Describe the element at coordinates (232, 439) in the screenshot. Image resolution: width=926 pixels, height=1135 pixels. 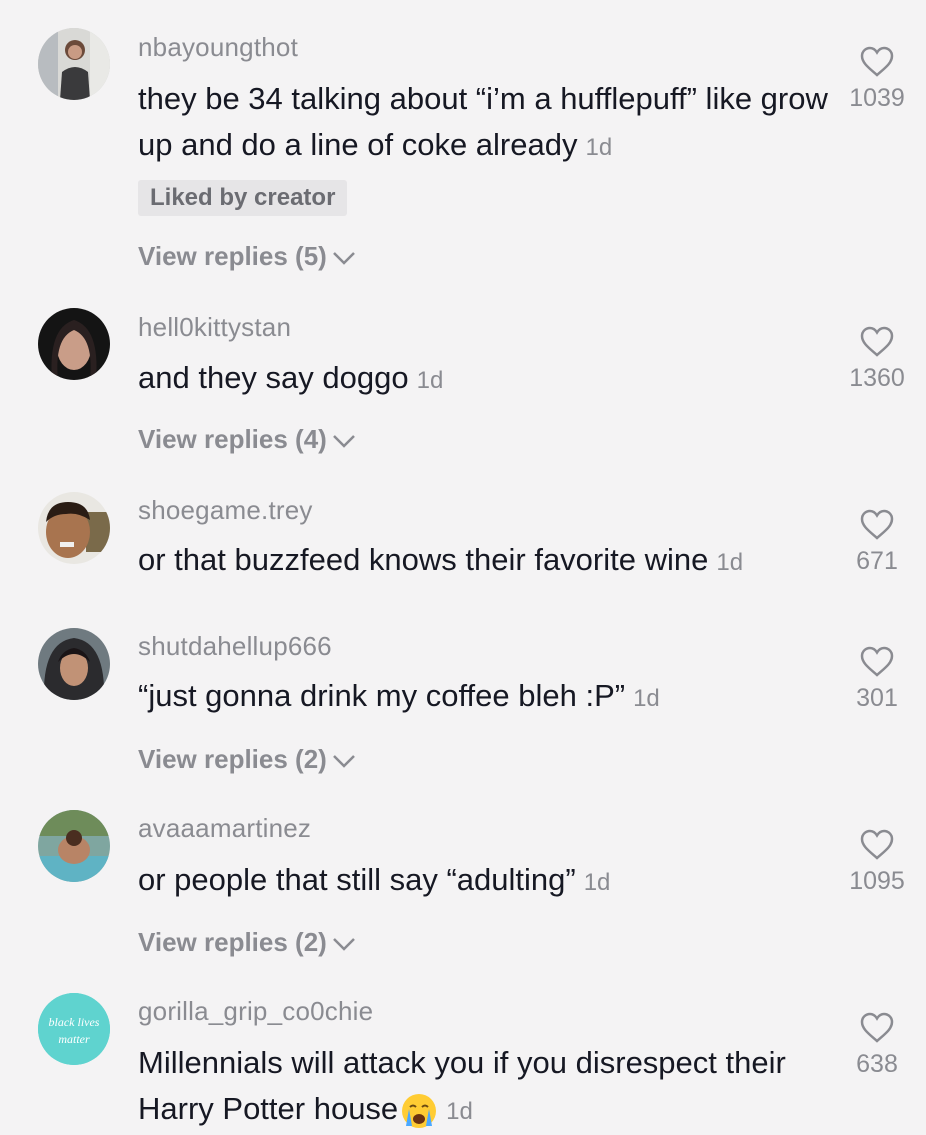
I see `view-replies-label: View replies (4)` at that location.